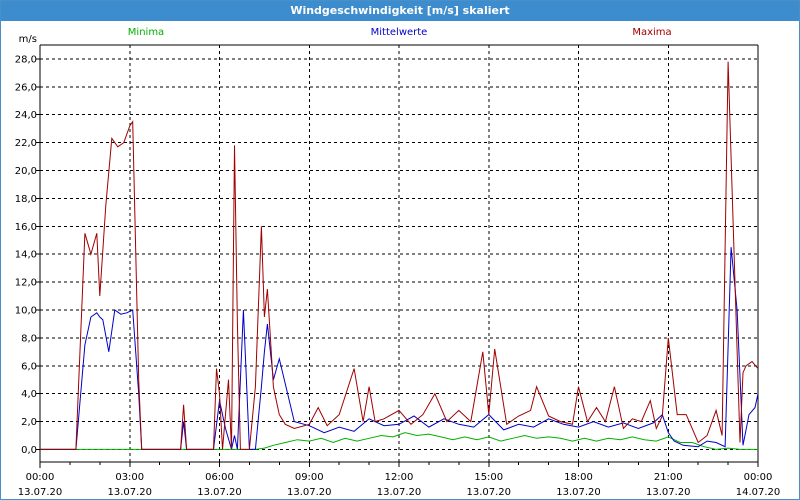 Image resolution: width=800 pixels, height=500 pixels. I want to click on y-tick-label: 6,0, so click(29, 366).